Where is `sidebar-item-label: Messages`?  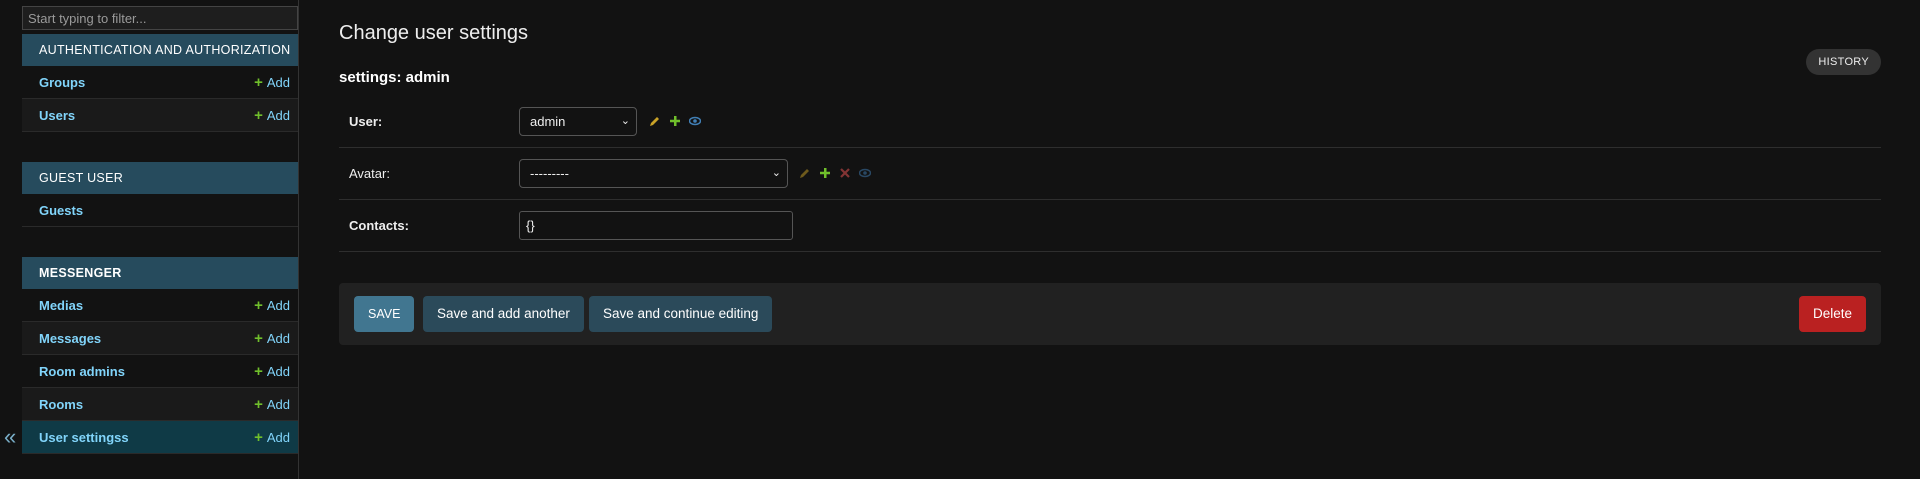
sidebar-item-label: Messages is located at coordinates (70, 338).